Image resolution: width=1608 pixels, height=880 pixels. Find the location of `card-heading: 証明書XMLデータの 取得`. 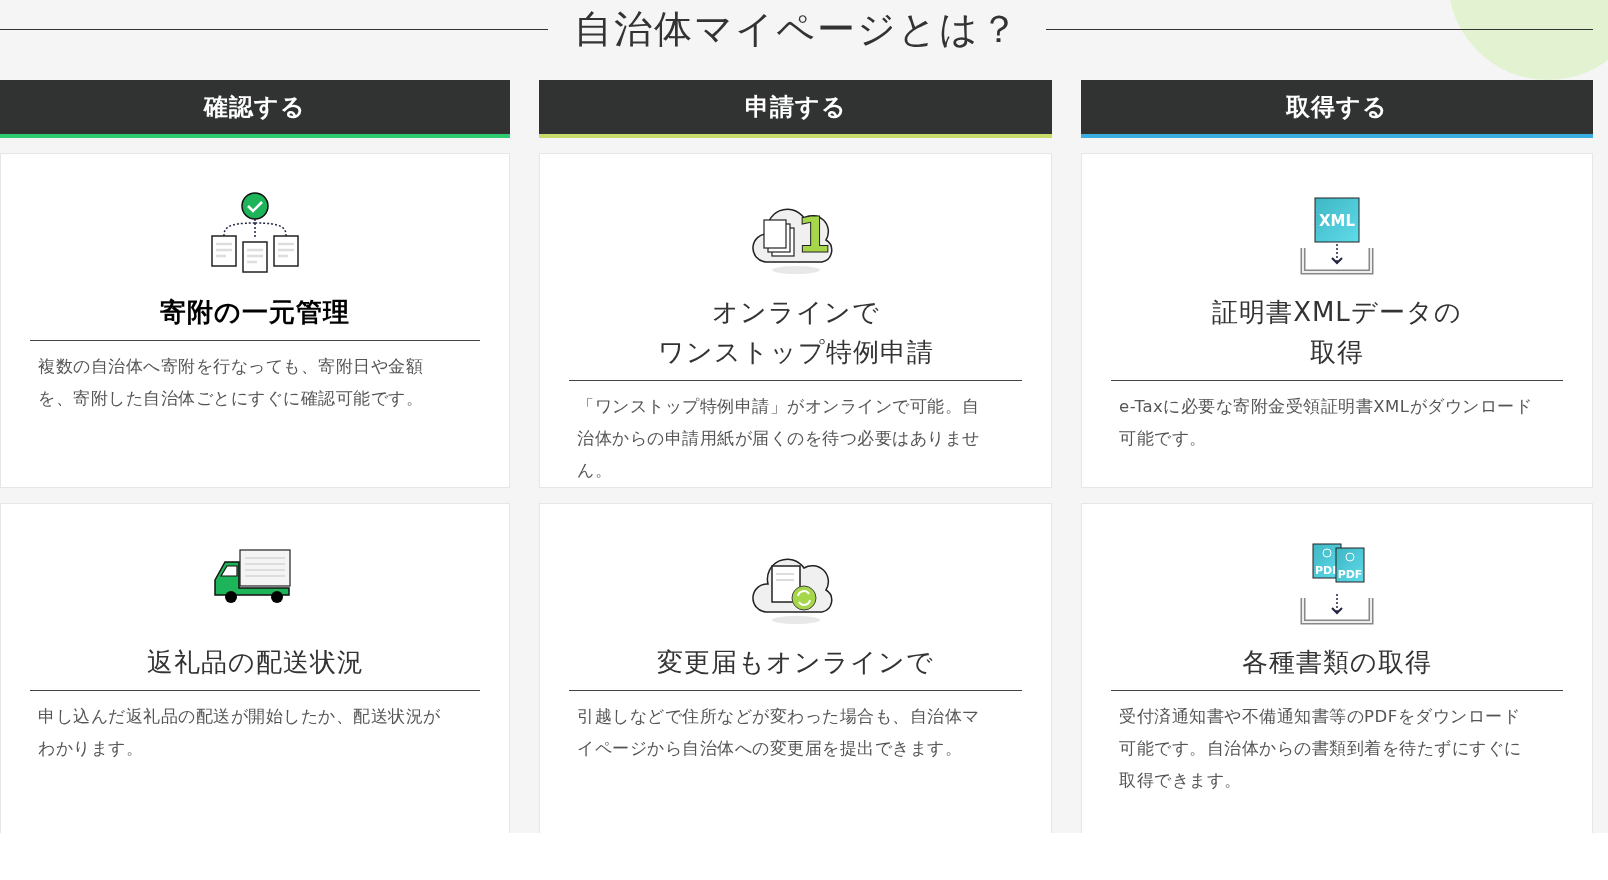

card-heading: 証明書XMLデータの 取得 is located at coordinates (1337, 332).